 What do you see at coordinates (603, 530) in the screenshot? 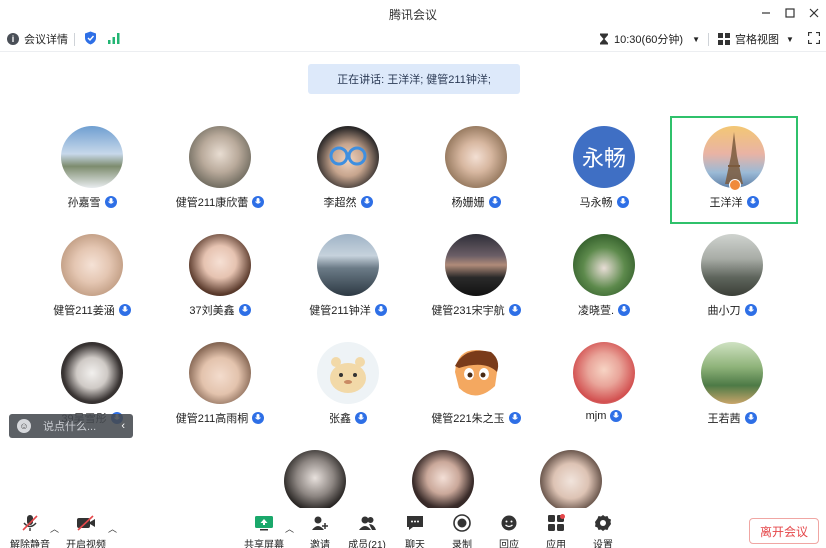
I see `settings-button: 设置` at bounding box center [603, 530].